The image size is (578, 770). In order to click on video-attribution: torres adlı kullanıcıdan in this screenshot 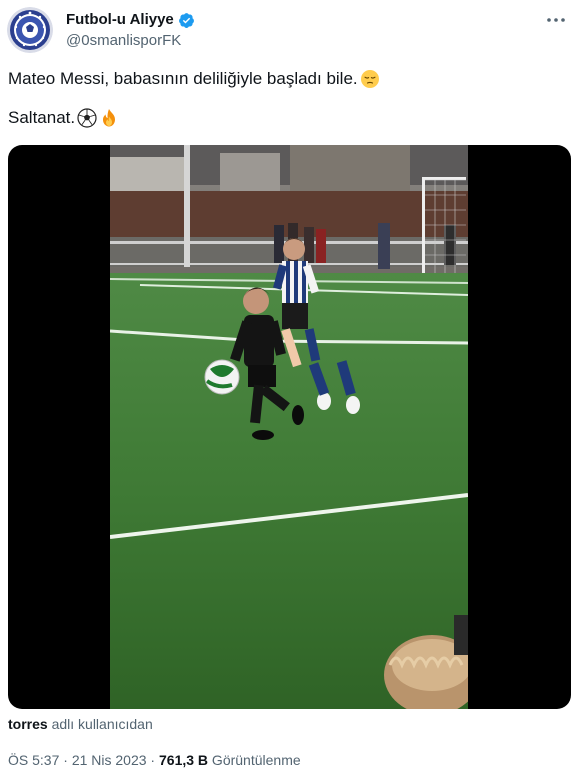, I will do `click(80, 724)`.